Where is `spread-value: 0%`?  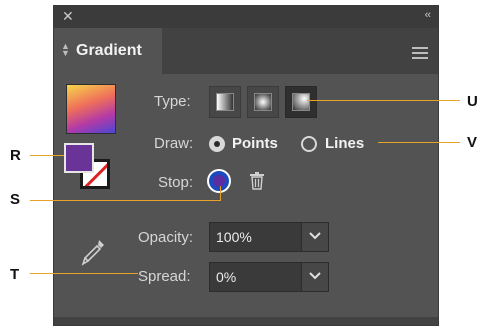 spread-value: 0% is located at coordinates (226, 277).